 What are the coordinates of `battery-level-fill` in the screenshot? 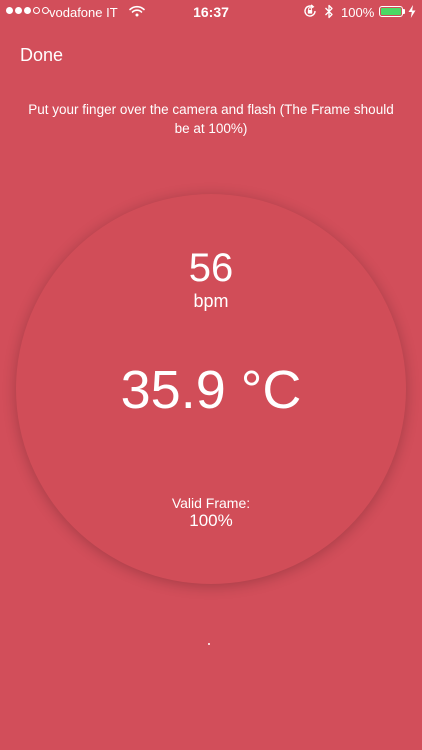 It's located at (391, 11).